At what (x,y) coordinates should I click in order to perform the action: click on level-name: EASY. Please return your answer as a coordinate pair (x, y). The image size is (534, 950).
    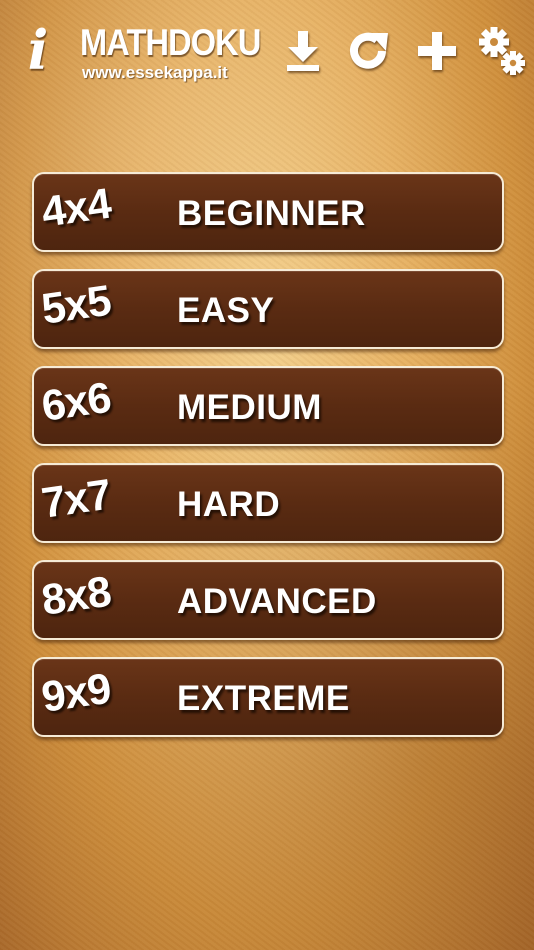
    Looking at the image, I should click on (226, 310).